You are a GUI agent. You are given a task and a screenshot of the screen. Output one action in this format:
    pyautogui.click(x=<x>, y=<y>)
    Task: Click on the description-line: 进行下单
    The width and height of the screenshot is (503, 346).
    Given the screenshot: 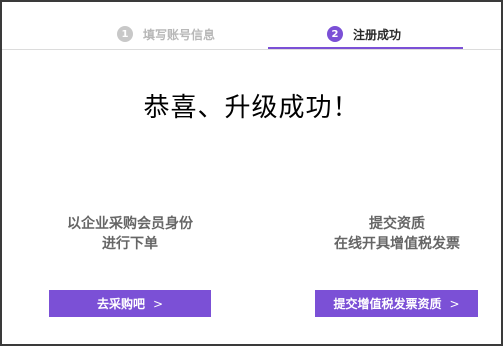 What is the action you would take?
    pyautogui.click(x=130, y=244)
    